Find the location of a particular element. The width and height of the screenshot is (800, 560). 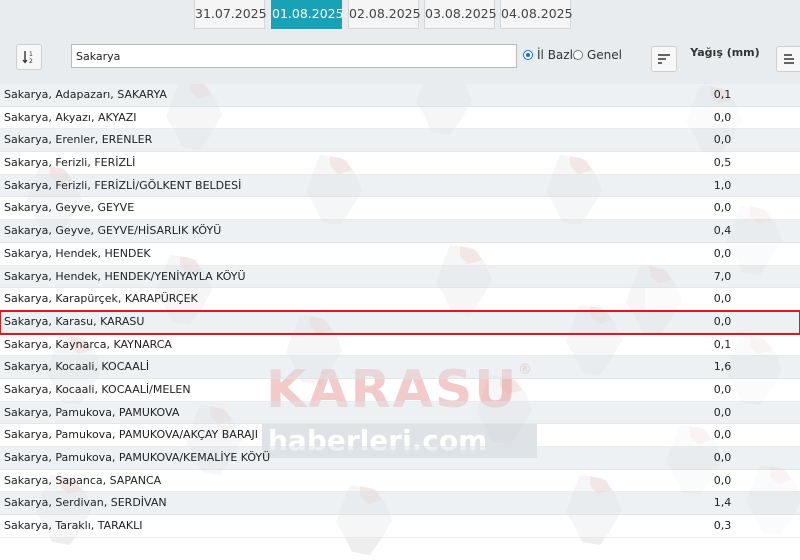

rainfall-cell: 0,5 is located at coordinates (722, 163).